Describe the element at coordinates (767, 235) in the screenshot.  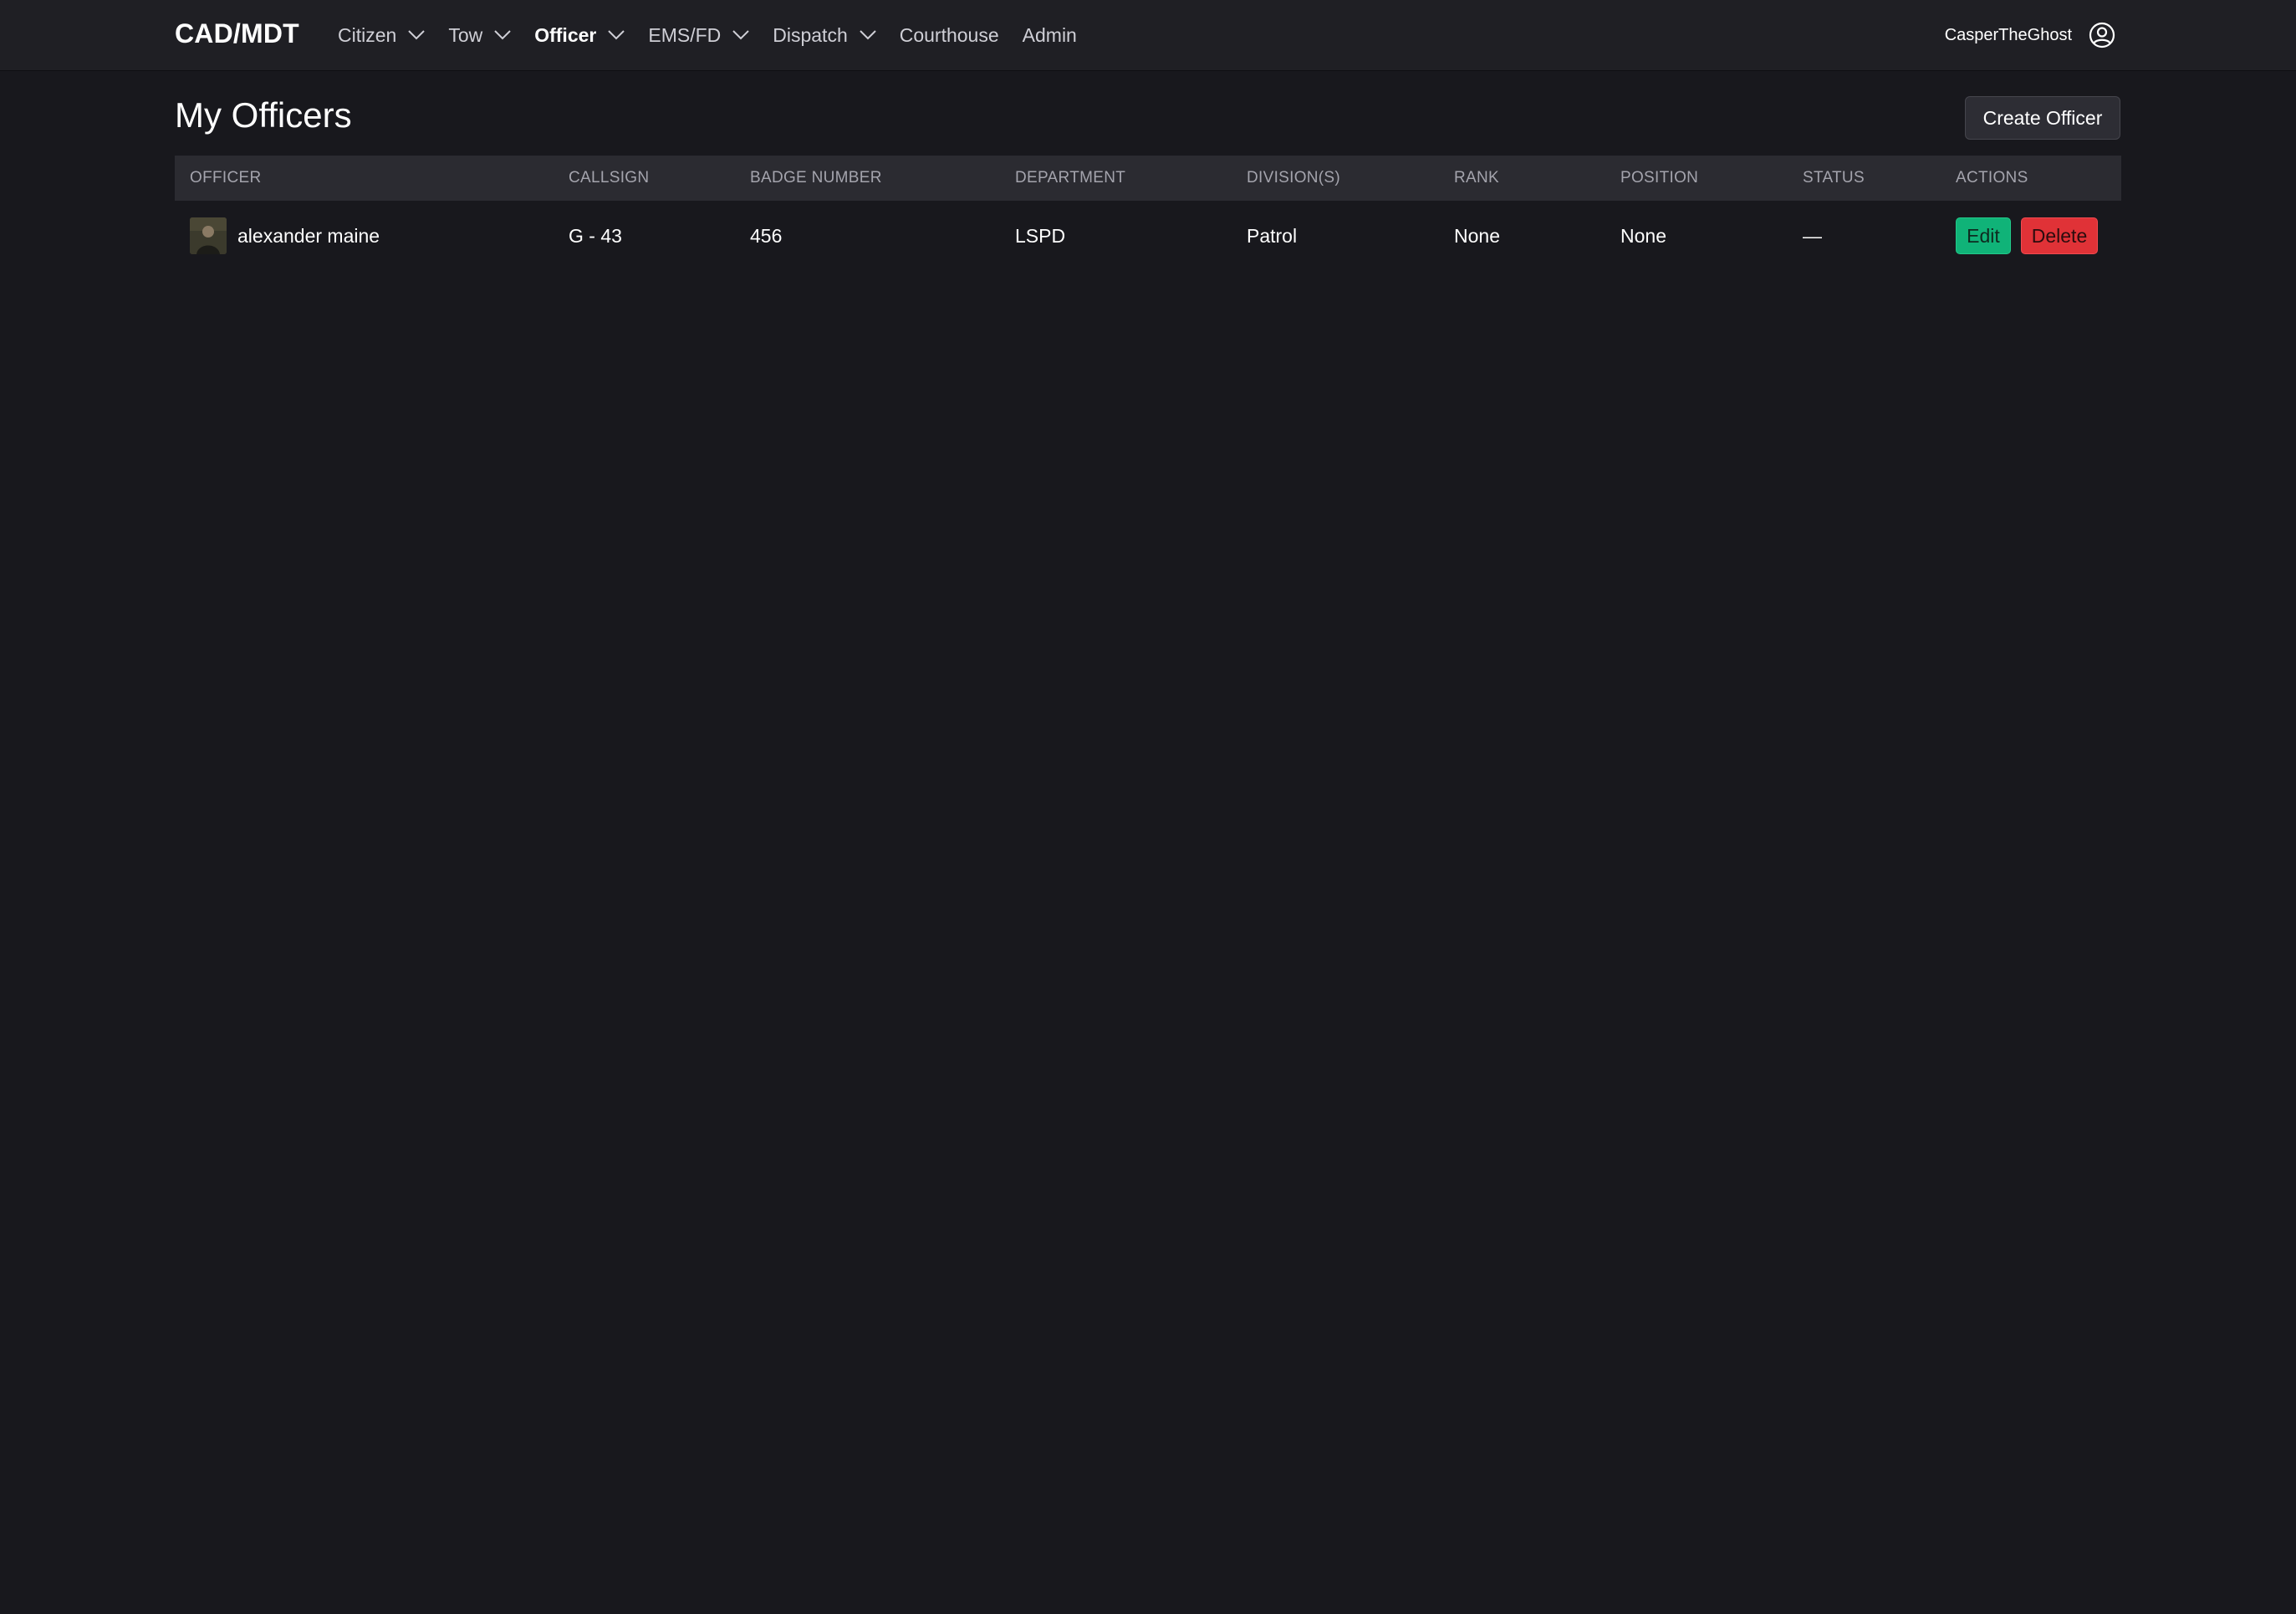
I see `badge-number-cell: 456` at that location.